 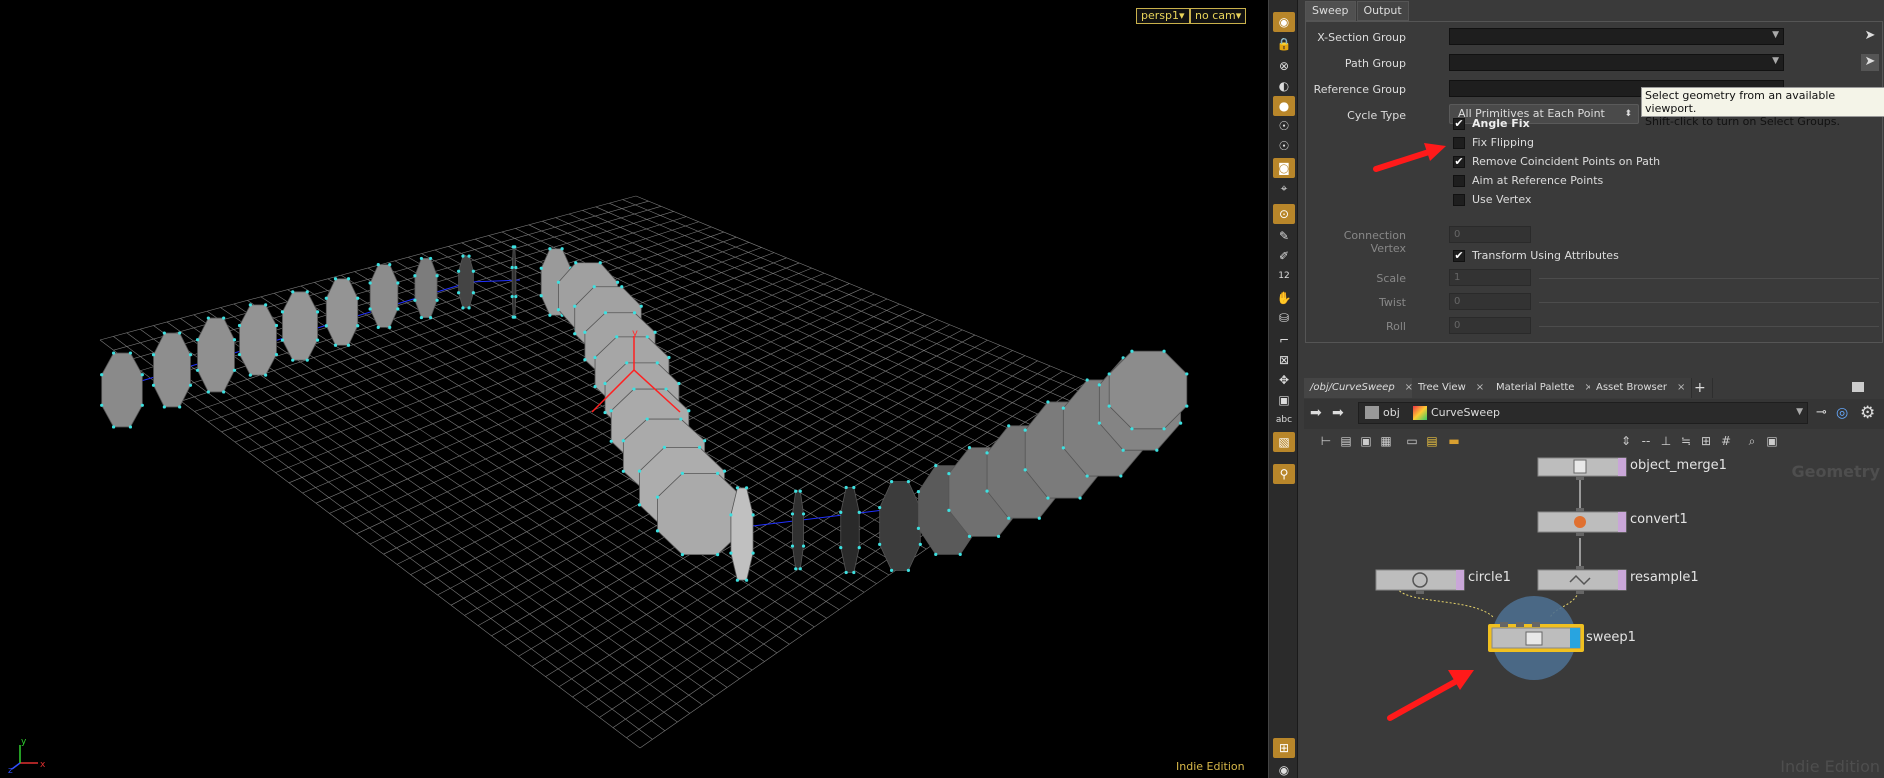 What do you see at coordinates (1218, 16) in the screenshot?
I see `no-cam-menu: no cam▾` at bounding box center [1218, 16].